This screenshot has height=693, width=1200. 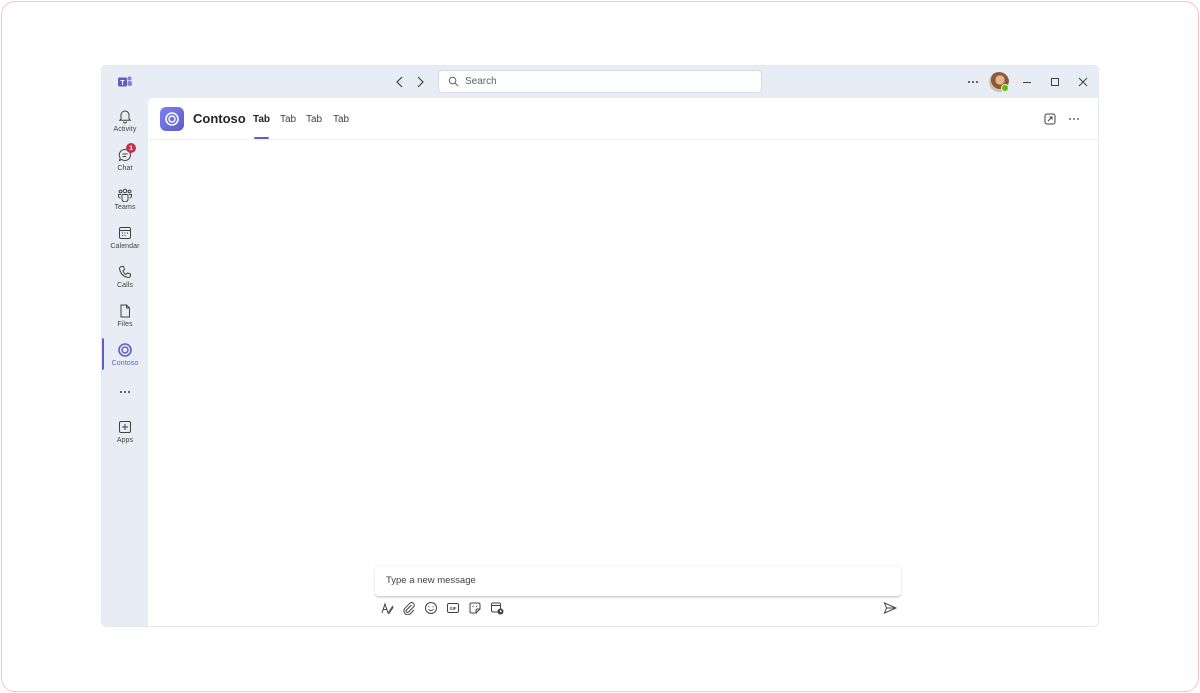 I want to click on title-bar: T, so click(x=600, y=82).